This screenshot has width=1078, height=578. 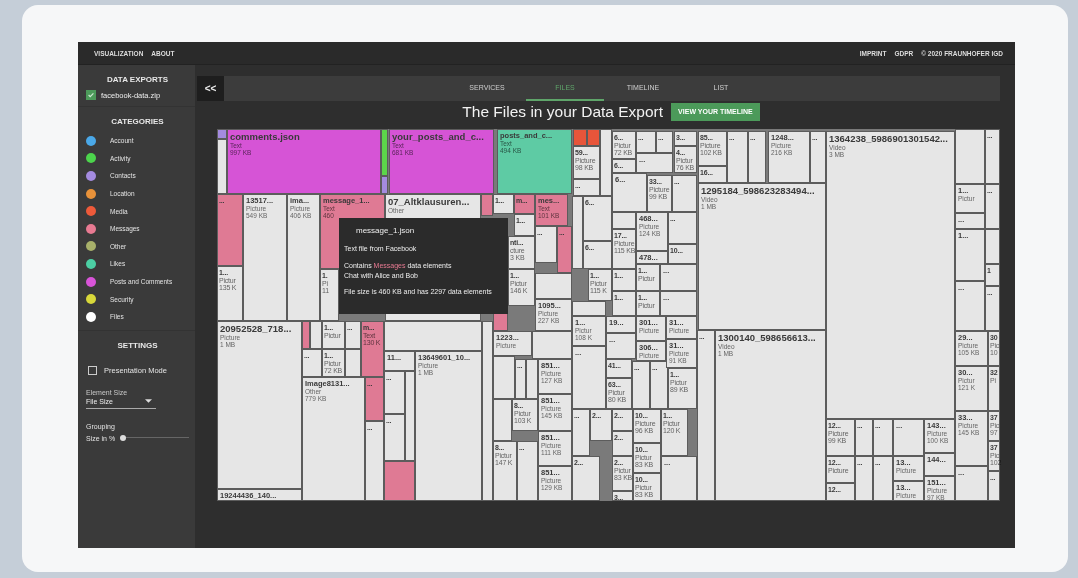 I want to click on section-title: DATA EXPORTS, so click(x=137, y=79).